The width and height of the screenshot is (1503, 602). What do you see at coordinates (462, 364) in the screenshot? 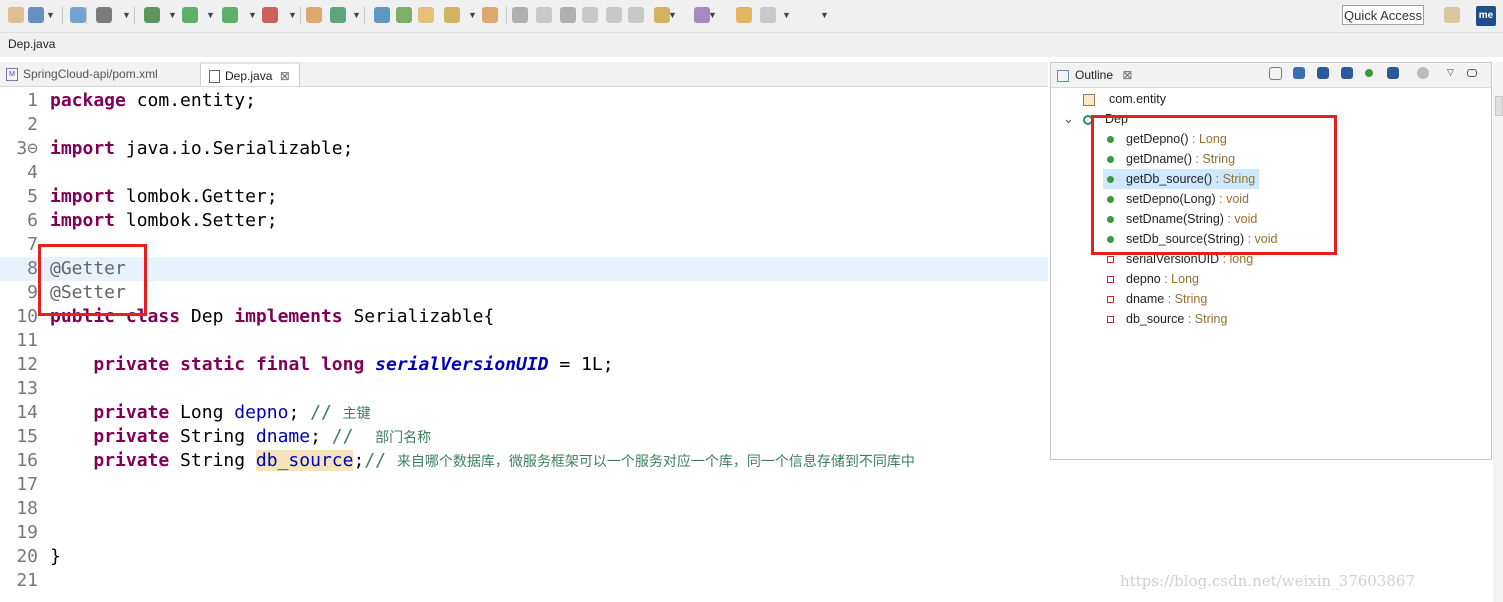
I see `code-token: serialVersionUID` at bounding box center [462, 364].